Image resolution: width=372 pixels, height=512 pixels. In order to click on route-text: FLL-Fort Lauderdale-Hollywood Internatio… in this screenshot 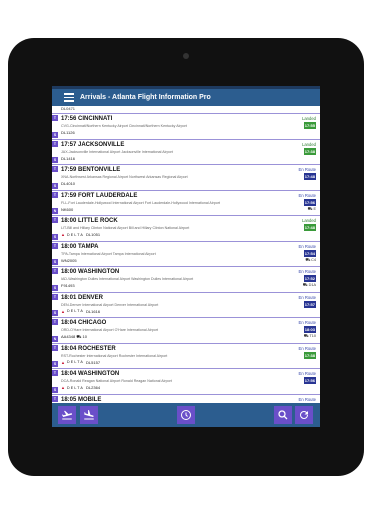, I will do `click(141, 202)`.